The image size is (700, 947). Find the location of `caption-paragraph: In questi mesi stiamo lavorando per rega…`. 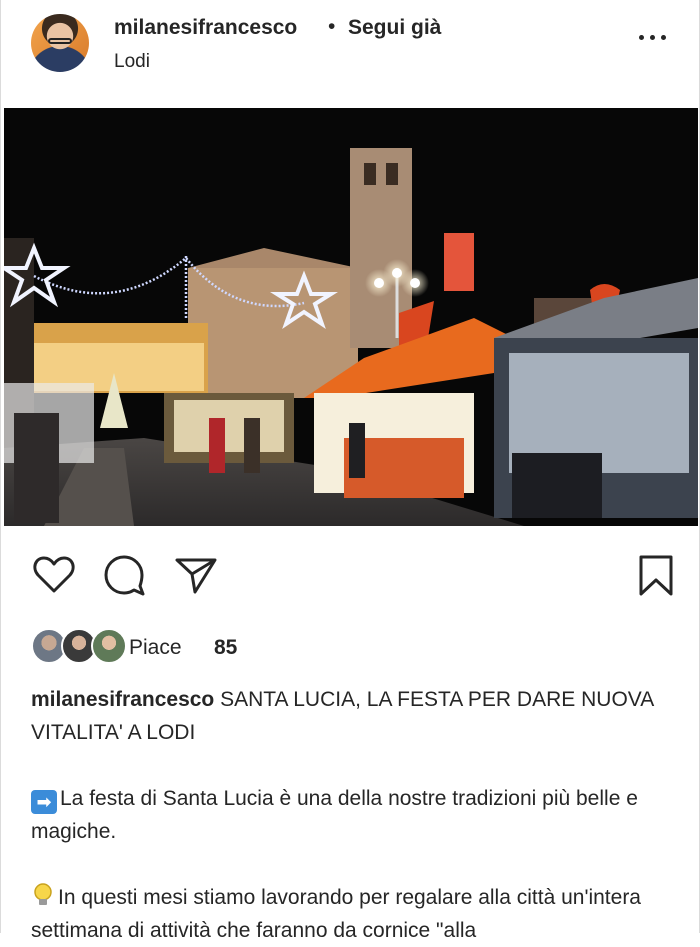

caption-paragraph: In questi mesi stiamo lavorando per rega… is located at coordinates (336, 914).